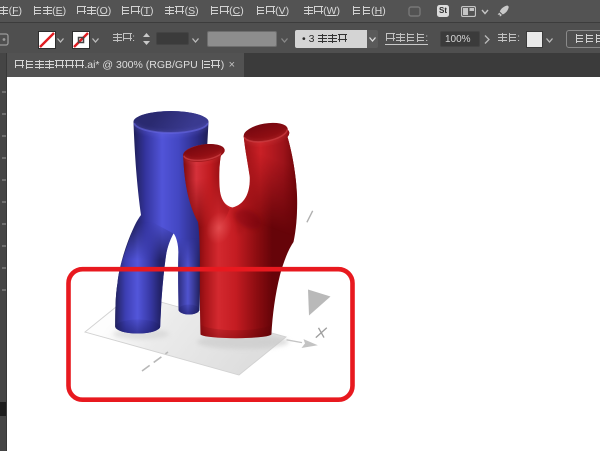 This screenshot has width=600, height=451. Describe the element at coordinates (95, 40) in the screenshot. I see `stroke-chevron-icon` at that location.